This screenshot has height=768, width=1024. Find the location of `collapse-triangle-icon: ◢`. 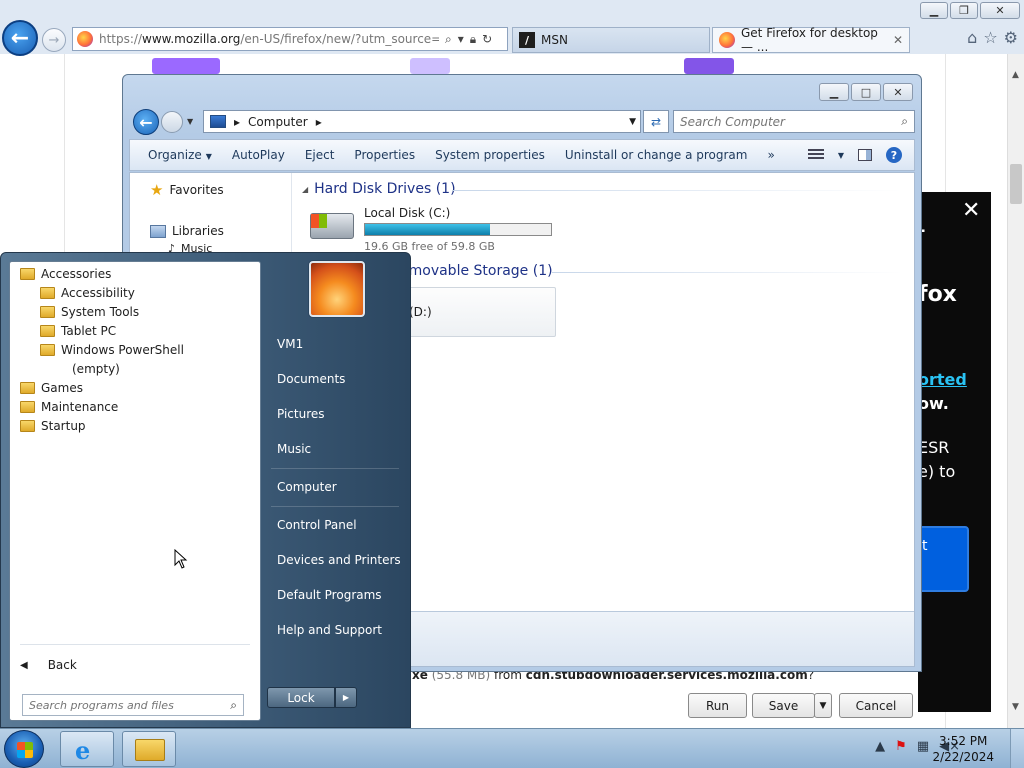

collapse-triangle-icon: ◢ is located at coordinates (305, 189).